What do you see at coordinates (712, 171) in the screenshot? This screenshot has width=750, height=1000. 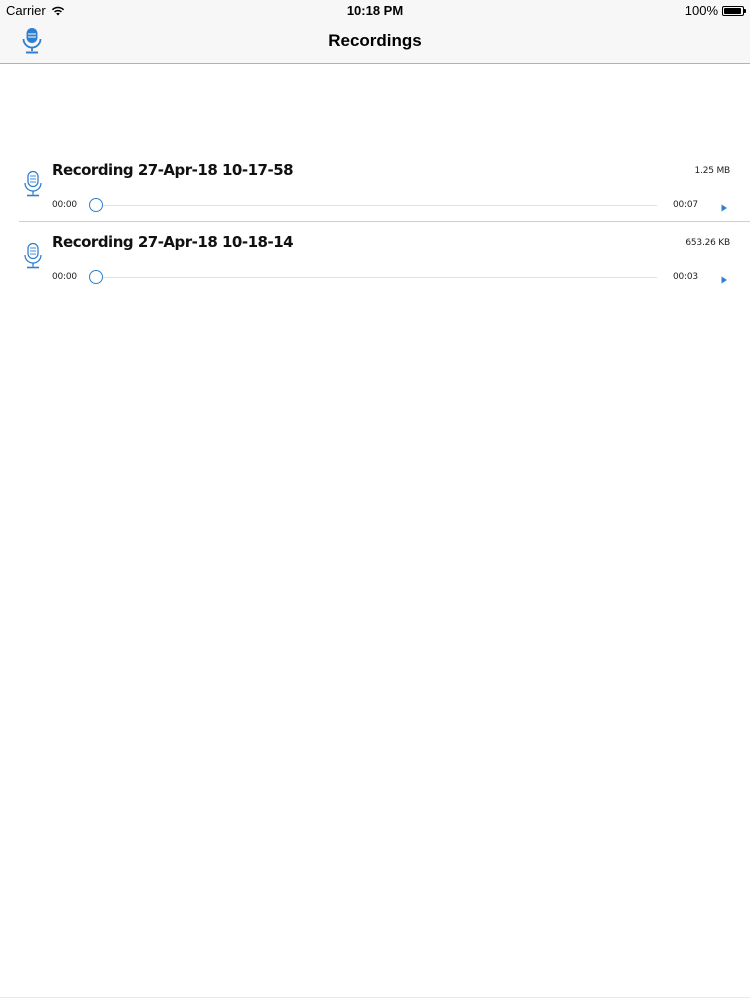 I see `file-size: 1.25 MB` at bounding box center [712, 171].